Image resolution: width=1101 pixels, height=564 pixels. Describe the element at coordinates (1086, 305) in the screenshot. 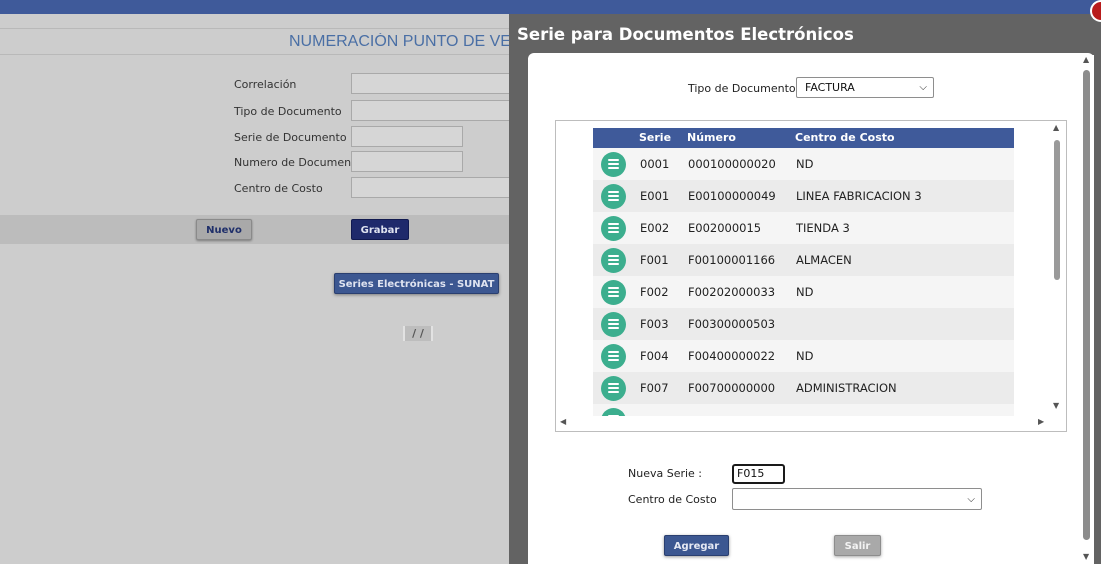

I see `modal-scroll-thumb` at that location.